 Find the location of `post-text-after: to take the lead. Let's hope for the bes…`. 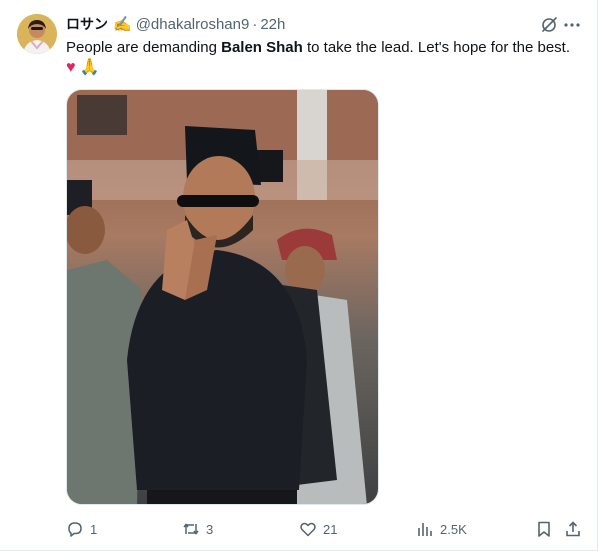

post-text-after: to take the lead. Let's hope for the bes… is located at coordinates (436, 47).